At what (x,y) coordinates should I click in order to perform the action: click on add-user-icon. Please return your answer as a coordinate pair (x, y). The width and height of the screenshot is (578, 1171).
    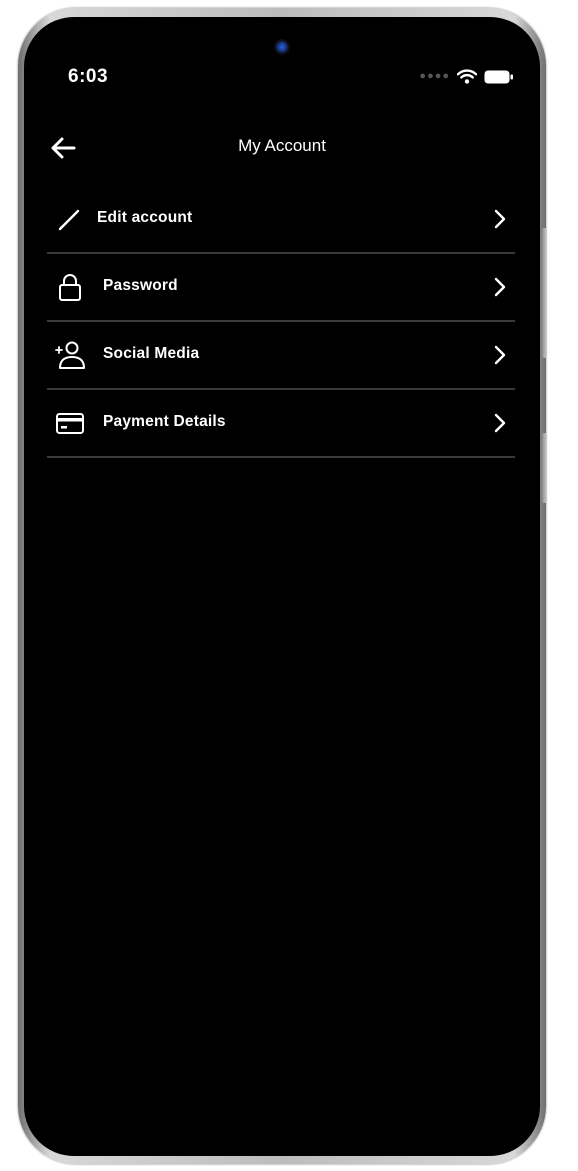
    Looking at the image, I should click on (70, 355).